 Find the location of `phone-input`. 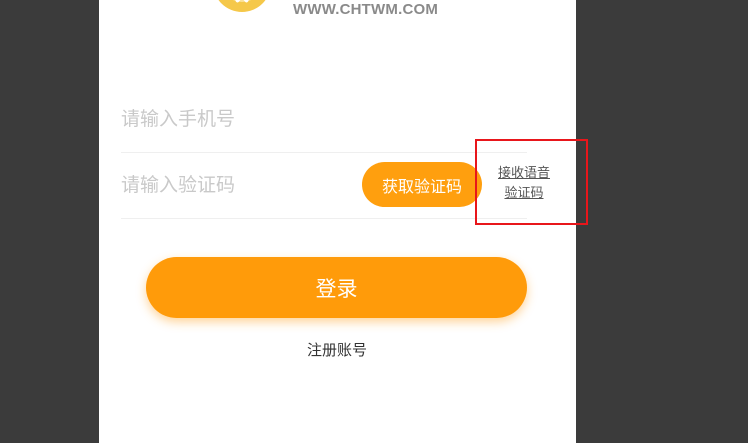

phone-input is located at coordinates (236, 119).